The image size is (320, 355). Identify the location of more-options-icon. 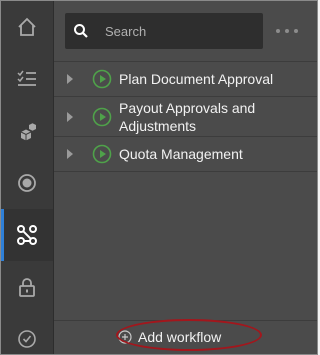
(287, 32).